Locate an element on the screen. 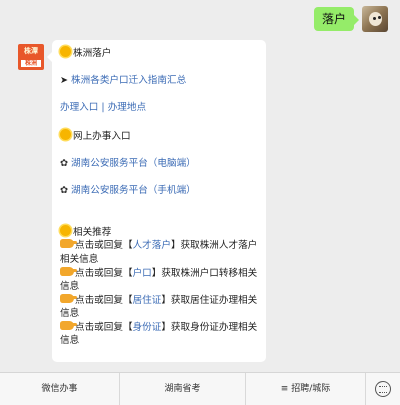 The height and width of the screenshot is (405, 400). recommendation-item: 点击或回复【居住证】获取居住证办理相关信息 is located at coordinates (159, 306).